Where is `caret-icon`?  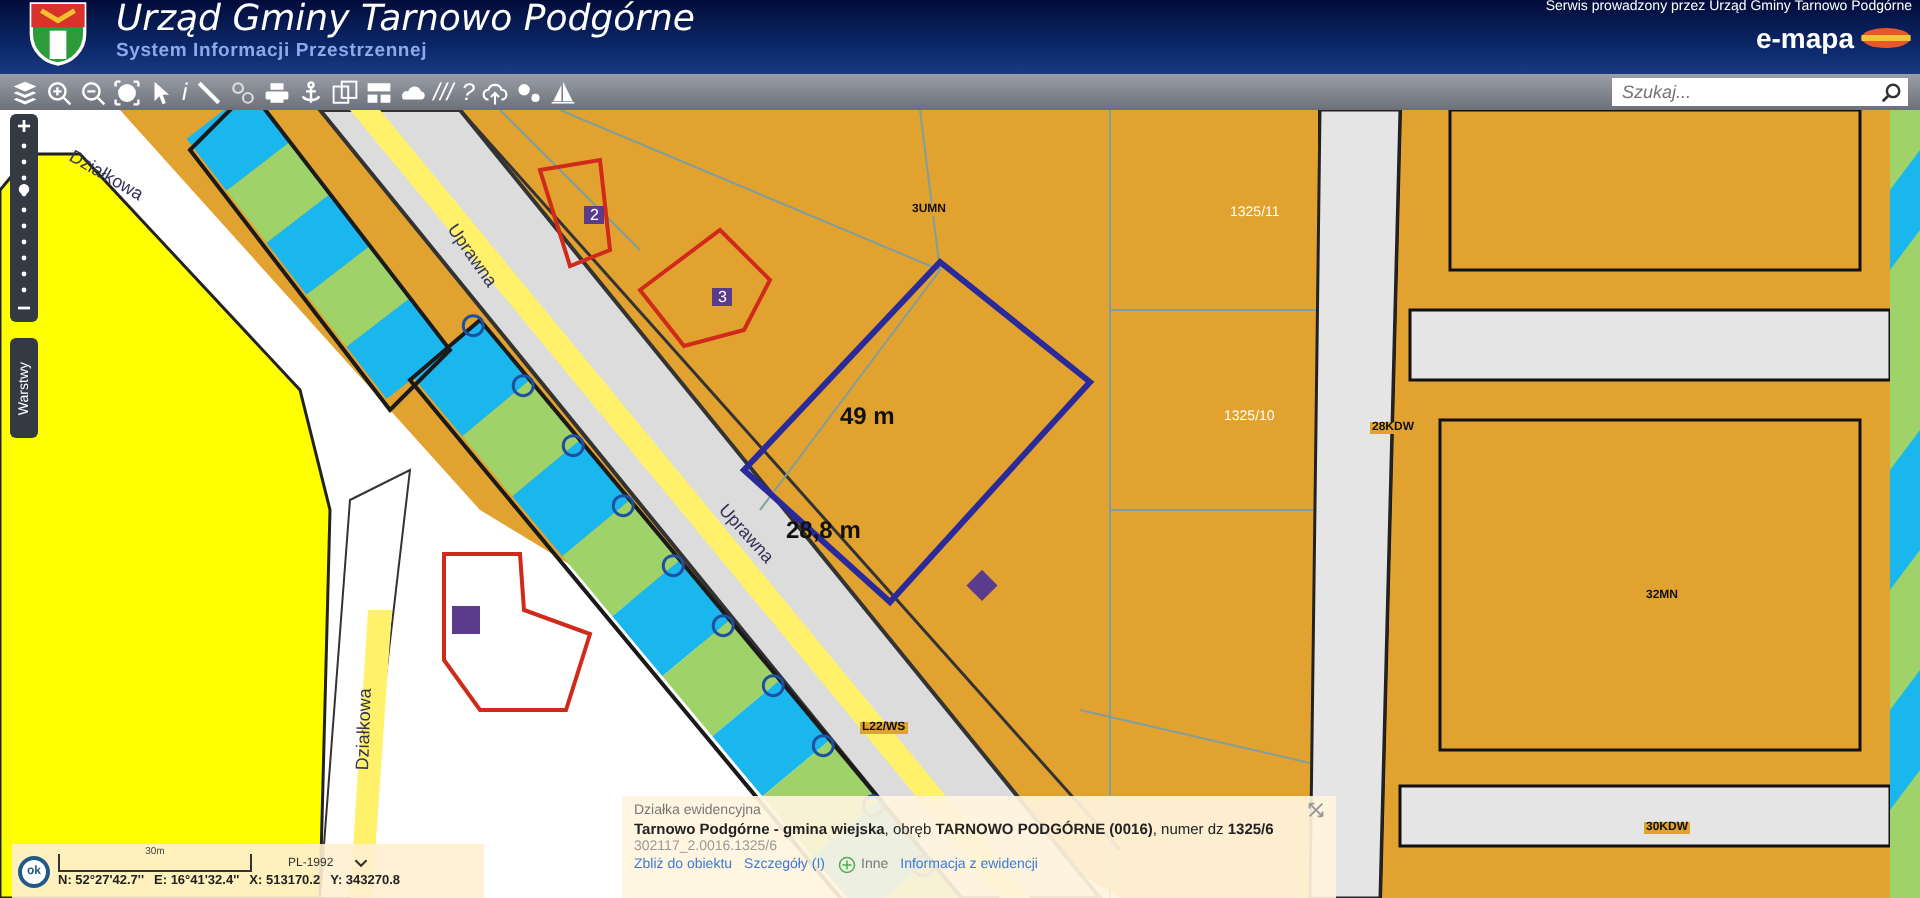 caret-icon is located at coordinates (360, 863).